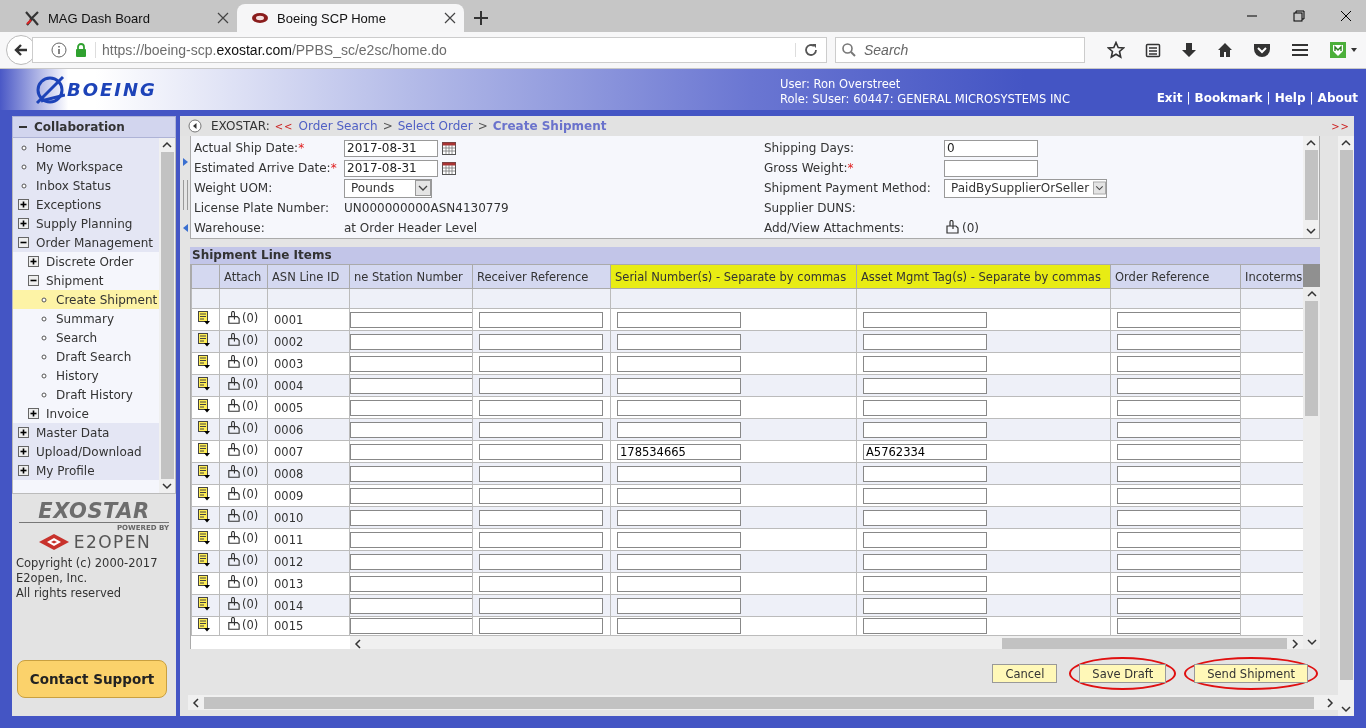 Image resolution: width=1366 pixels, height=728 pixels. What do you see at coordinates (185, 228) in the screenshot?
I see `collapse-left-icon` at bounding box center [185, 228].